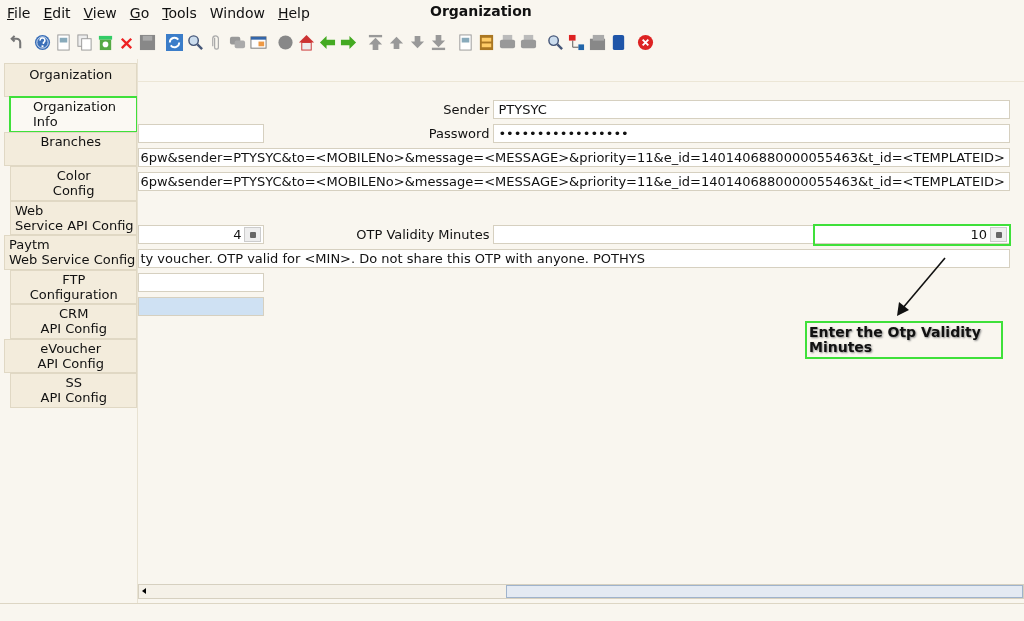 The image size is (1024, 621). What do you see at coordinates (71, 148) in the screenshot?
I see `sidebar-tab: Branches` at bounding box center [71, 148].